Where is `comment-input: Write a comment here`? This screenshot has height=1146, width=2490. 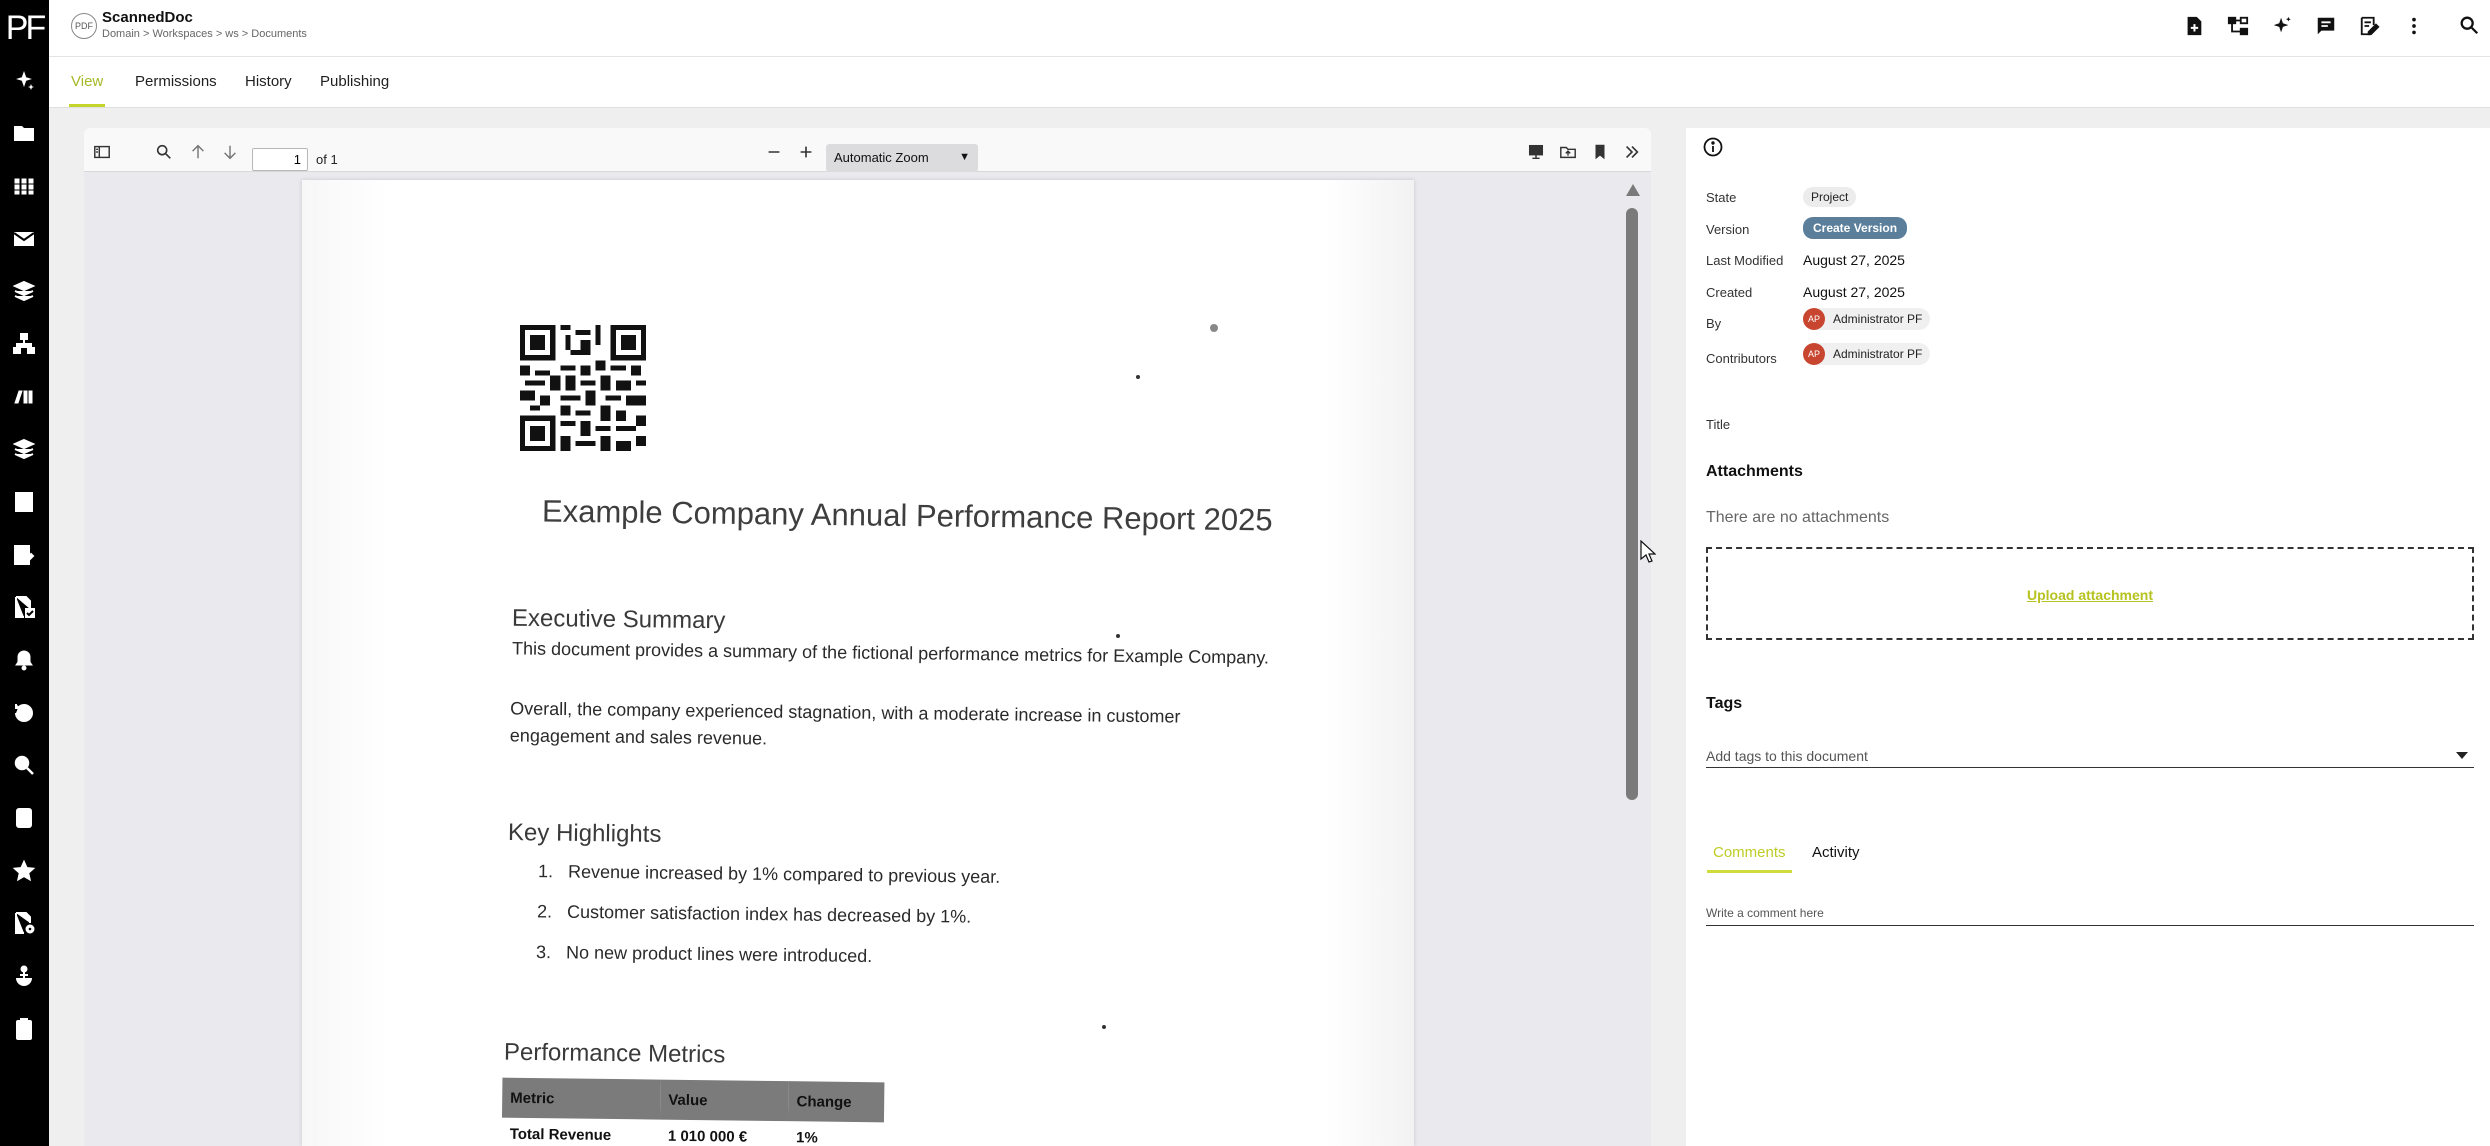
comment-input: Write a comment here is located at coordinates (2090, 914).